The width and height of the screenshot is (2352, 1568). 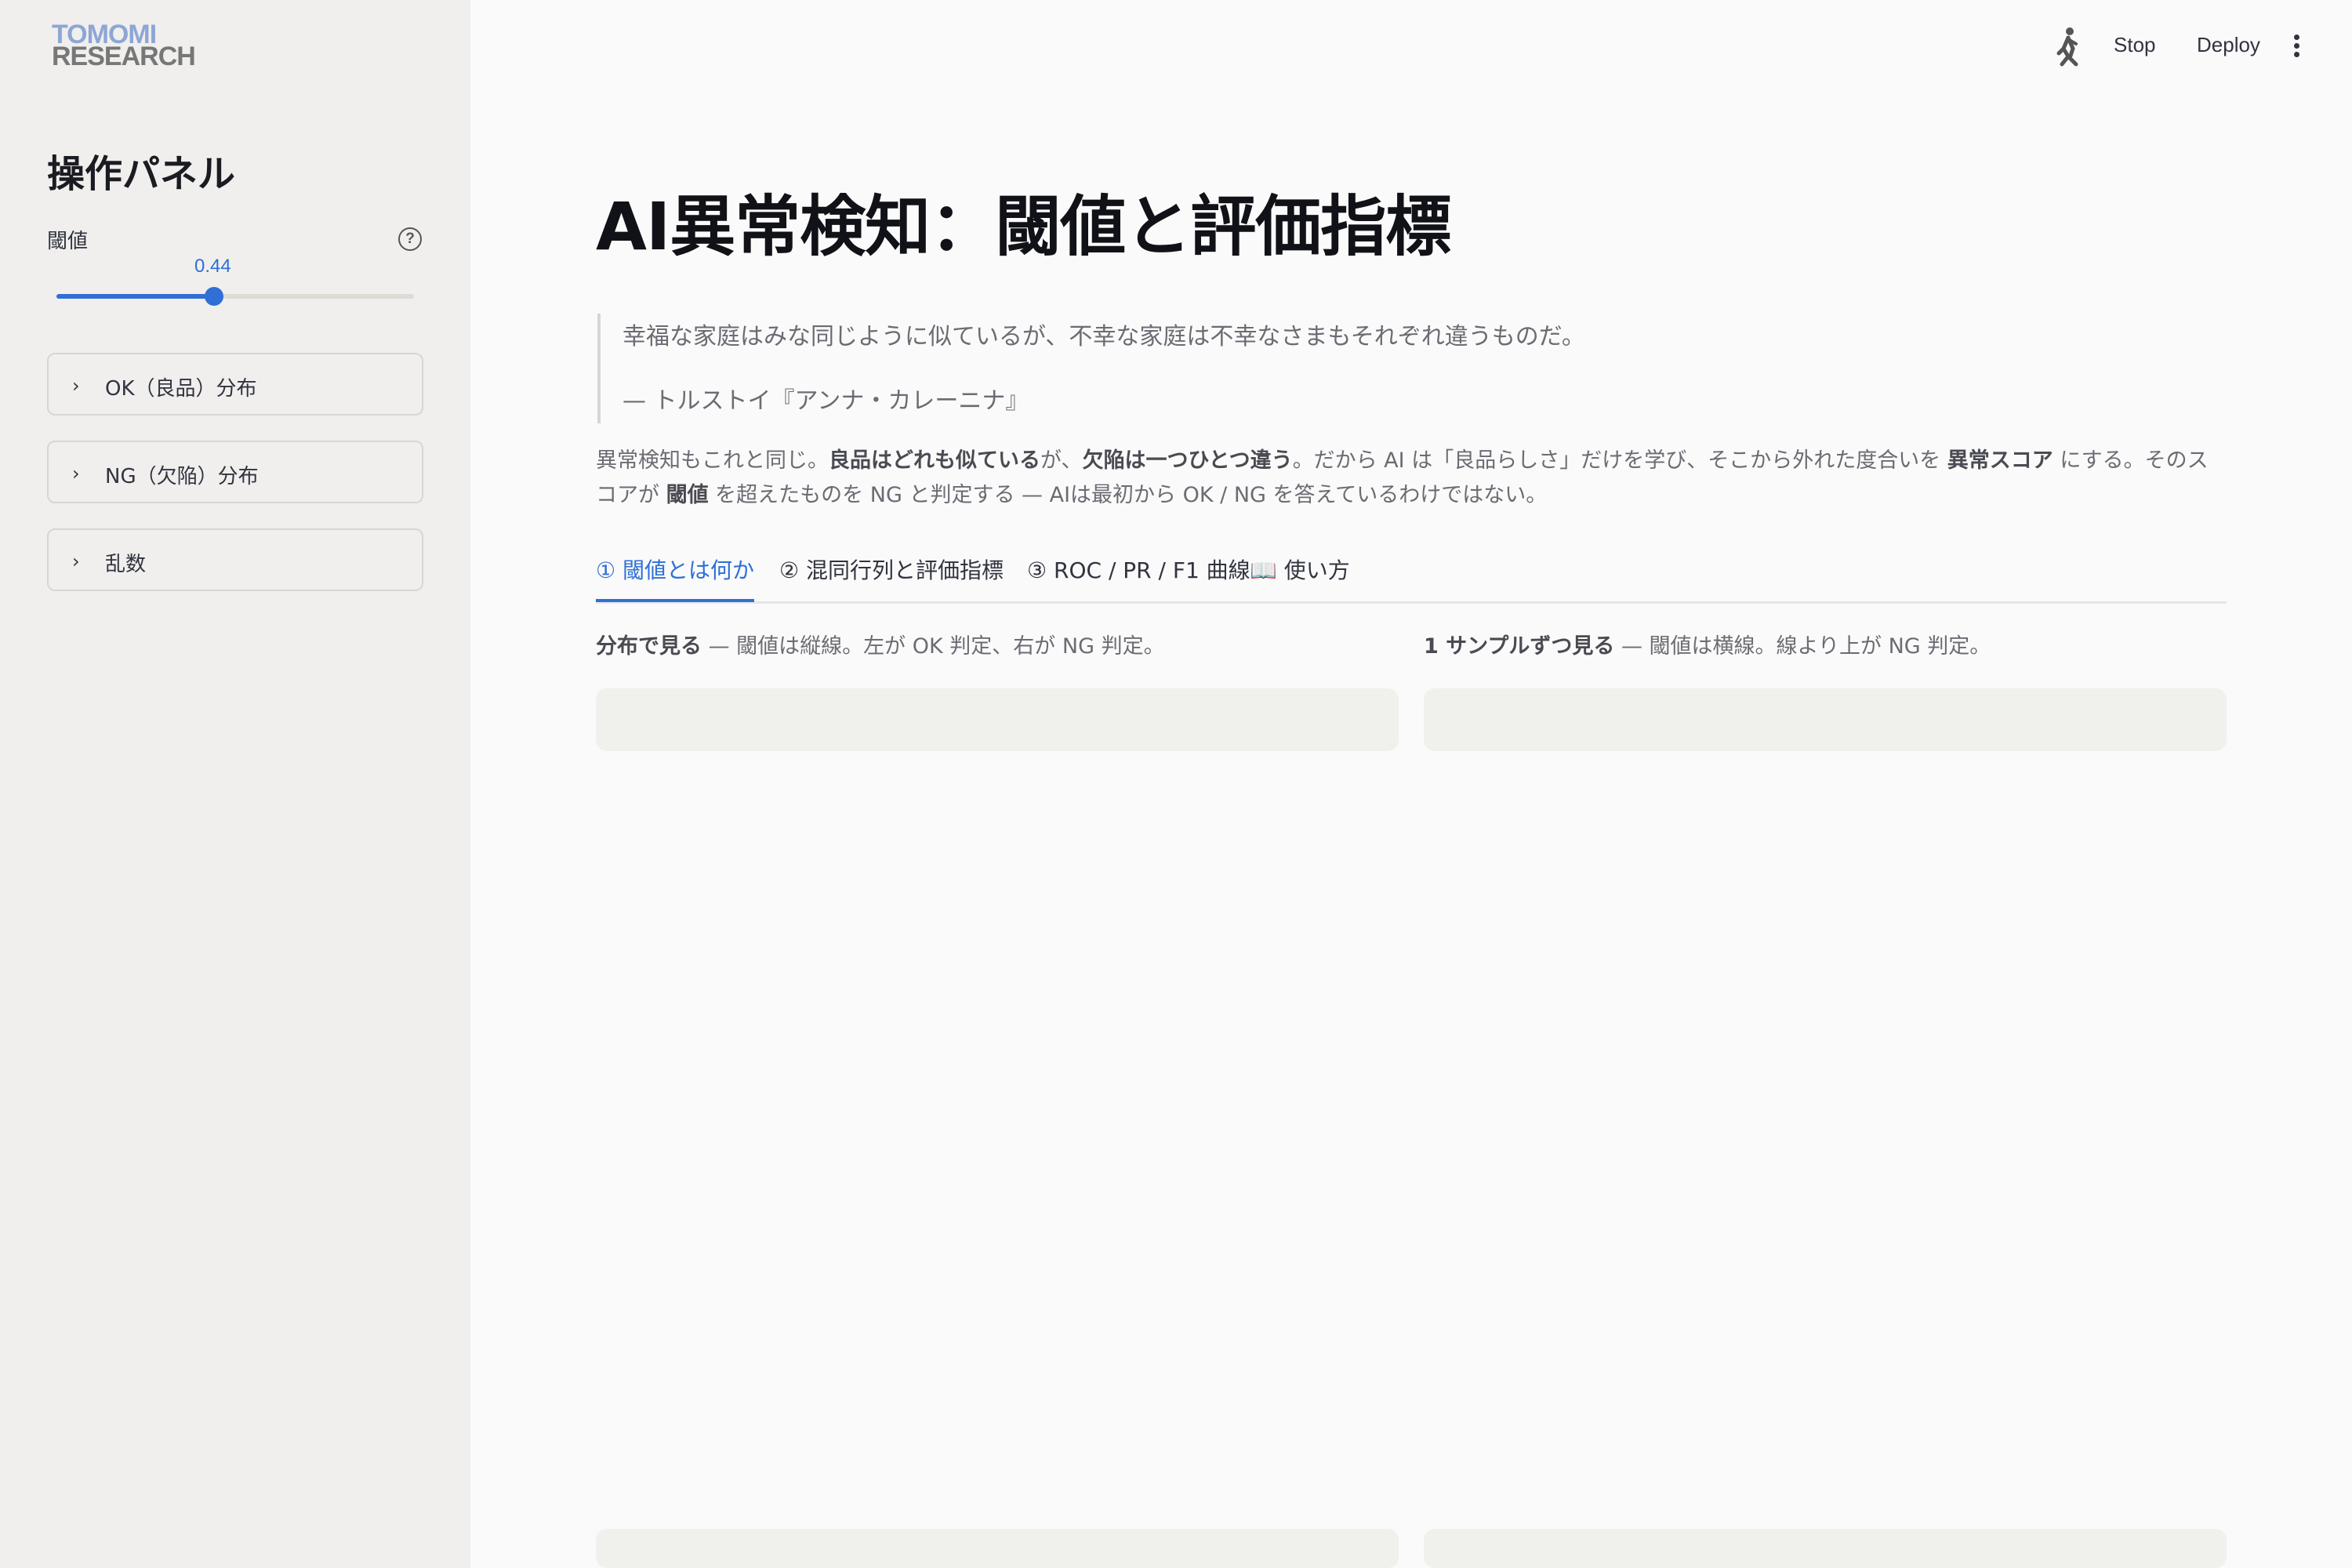 I want to click on threshold-slider, so click(x=235, y=296).